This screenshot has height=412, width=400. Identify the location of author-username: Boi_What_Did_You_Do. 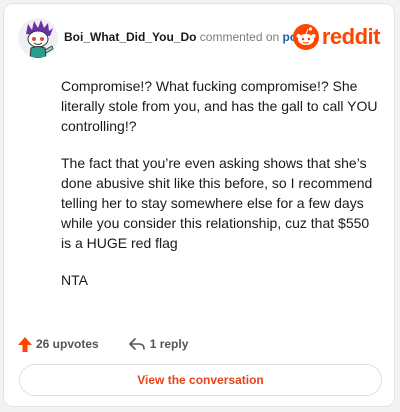
(130, 37).